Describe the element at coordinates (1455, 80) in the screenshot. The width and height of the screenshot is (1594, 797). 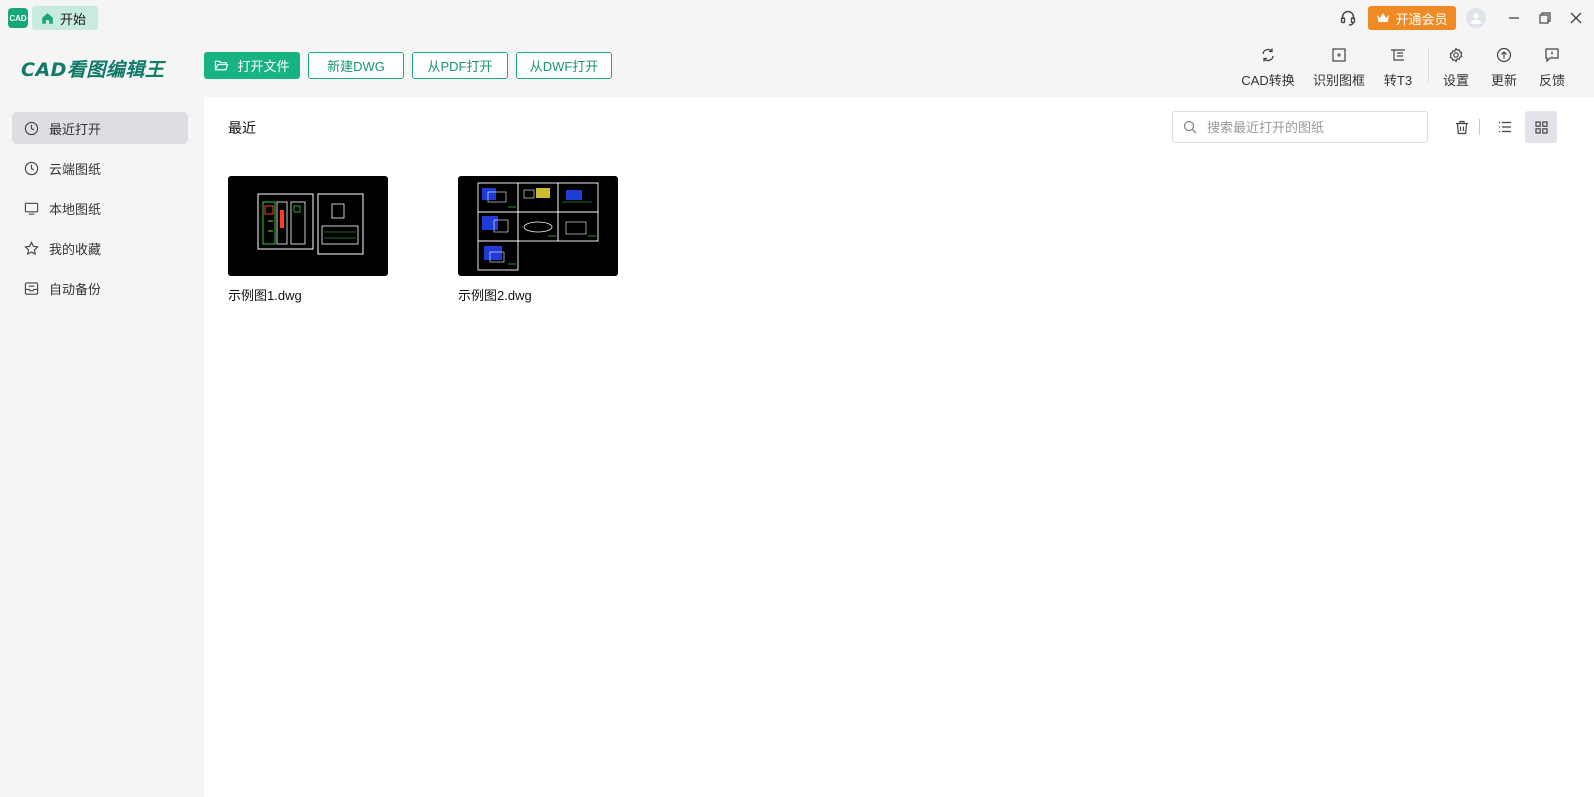
I see `tool-label: 设置` at that location.